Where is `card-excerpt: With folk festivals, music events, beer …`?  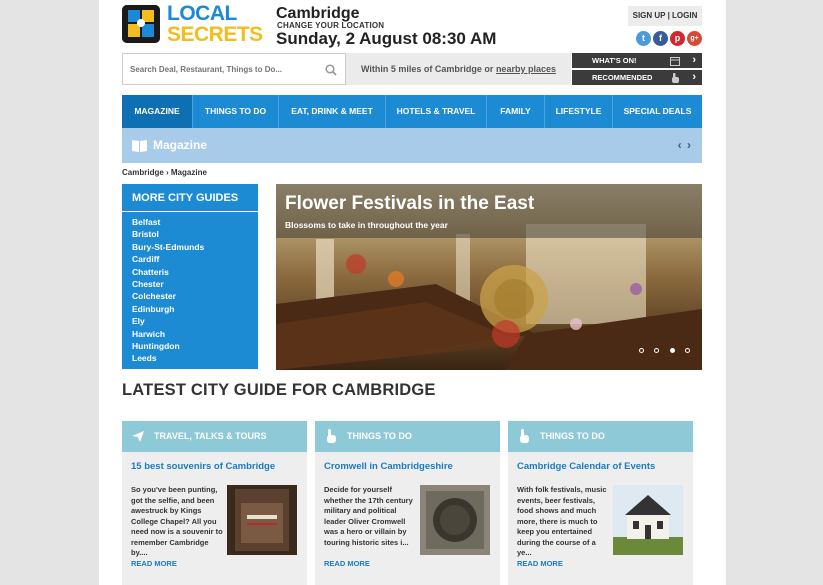
card-excerpt: With folk festivals, music events, beer … is located at coordinates (562, 521).